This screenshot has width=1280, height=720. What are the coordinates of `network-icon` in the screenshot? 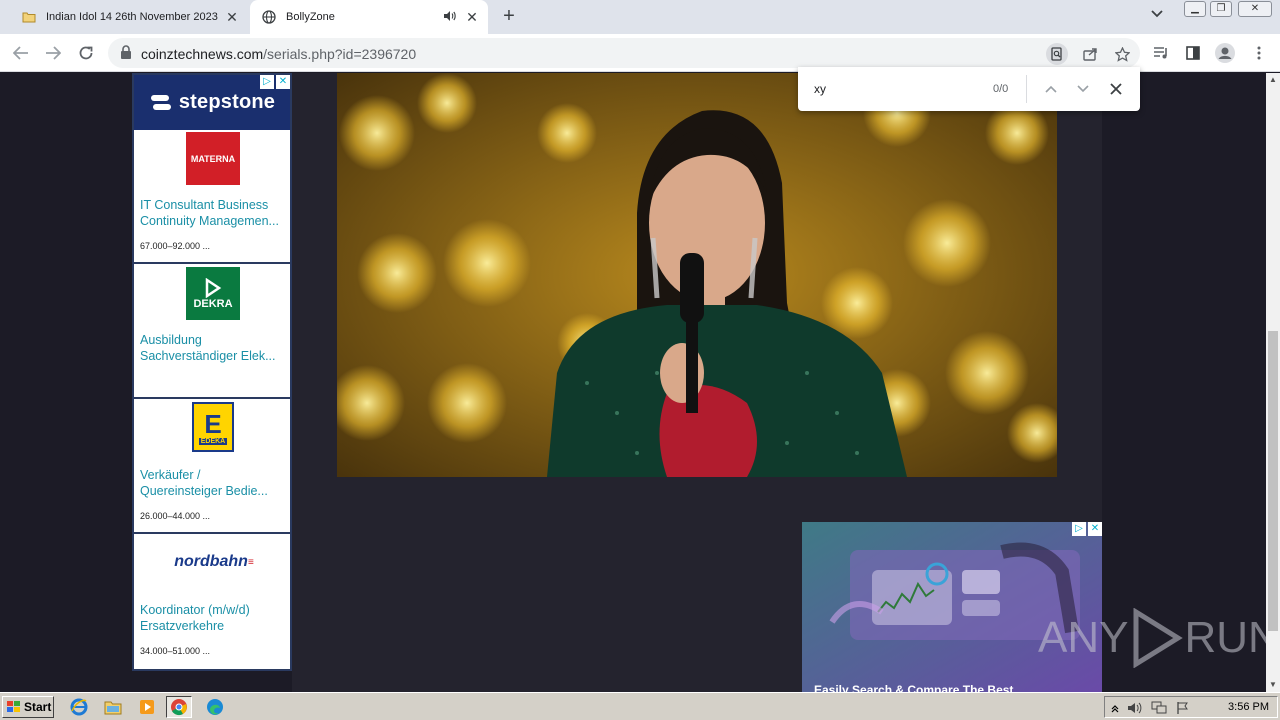 It's located at (1159, 708).